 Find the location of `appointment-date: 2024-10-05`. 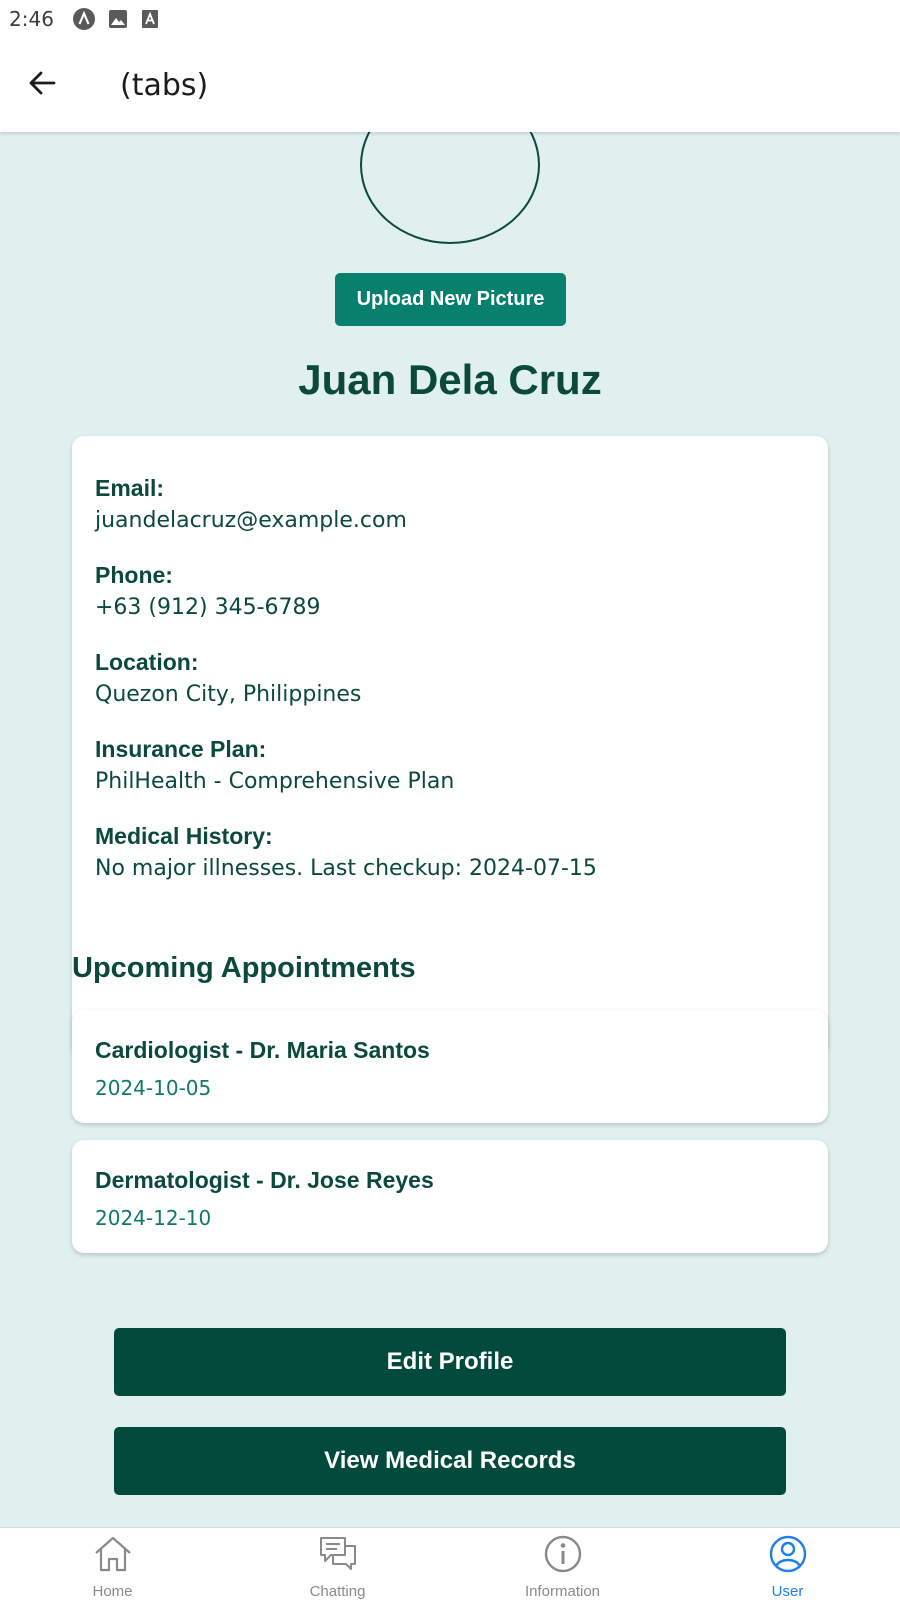

appointment-date: 2024-10-05 is located at coordinates (153, 1088).